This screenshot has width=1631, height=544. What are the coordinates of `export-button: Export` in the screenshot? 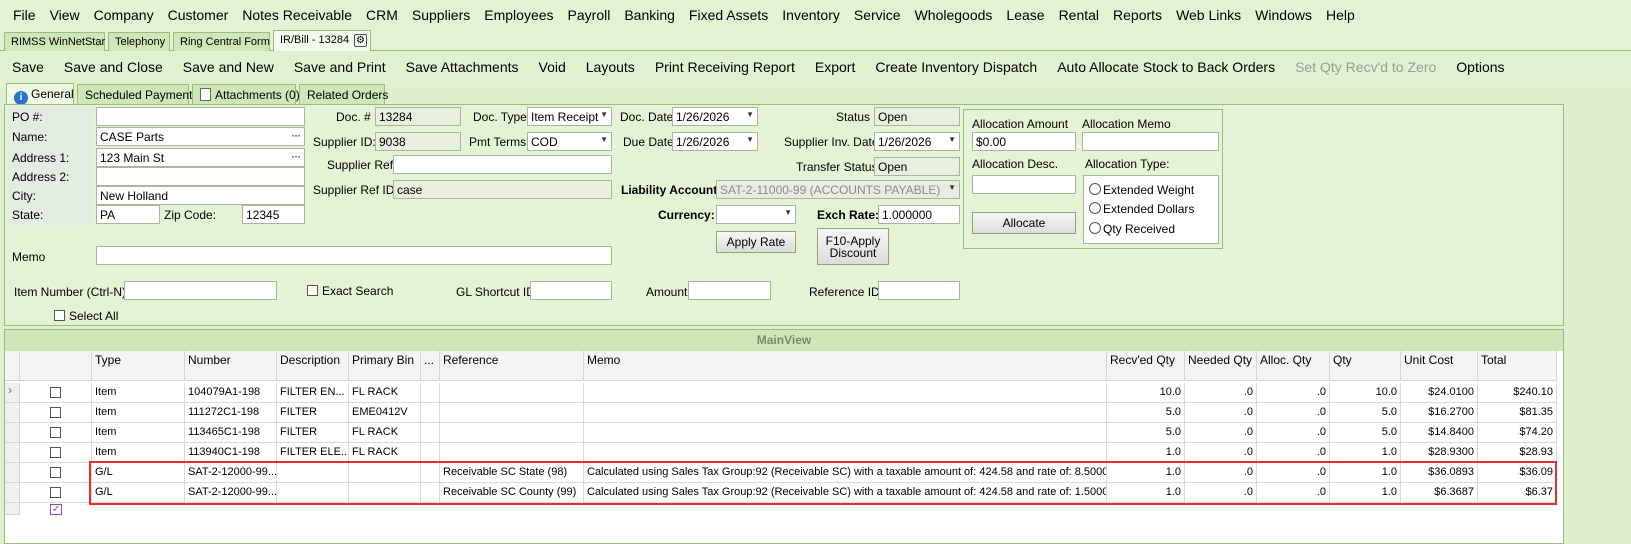 It's located at (835, 67).